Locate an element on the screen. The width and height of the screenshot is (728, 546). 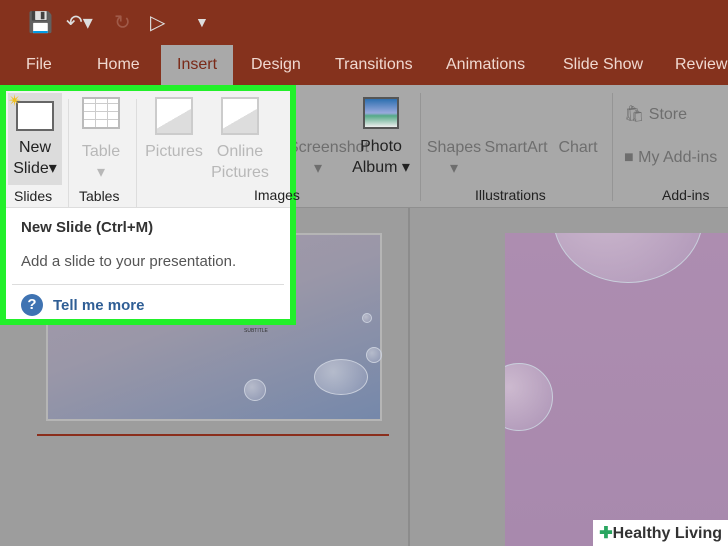
pictures-label: Pictures is located at coordinates (174, 151).